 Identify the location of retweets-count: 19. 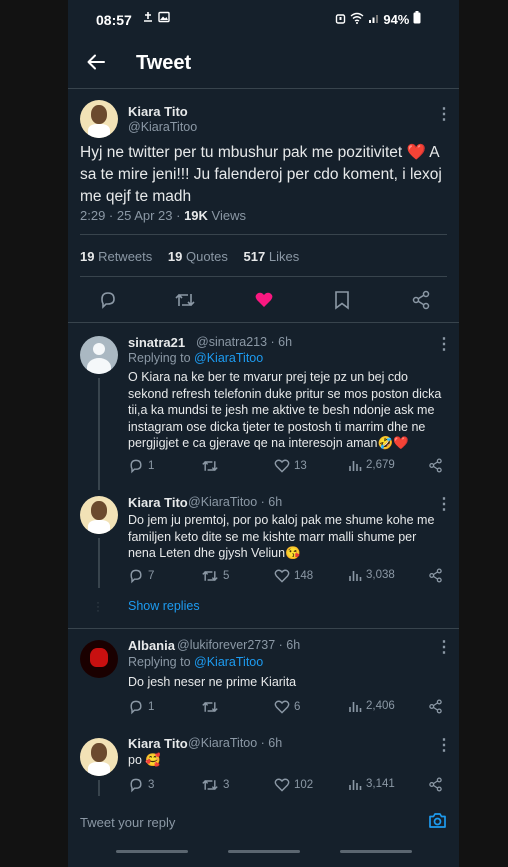
(87, 256).